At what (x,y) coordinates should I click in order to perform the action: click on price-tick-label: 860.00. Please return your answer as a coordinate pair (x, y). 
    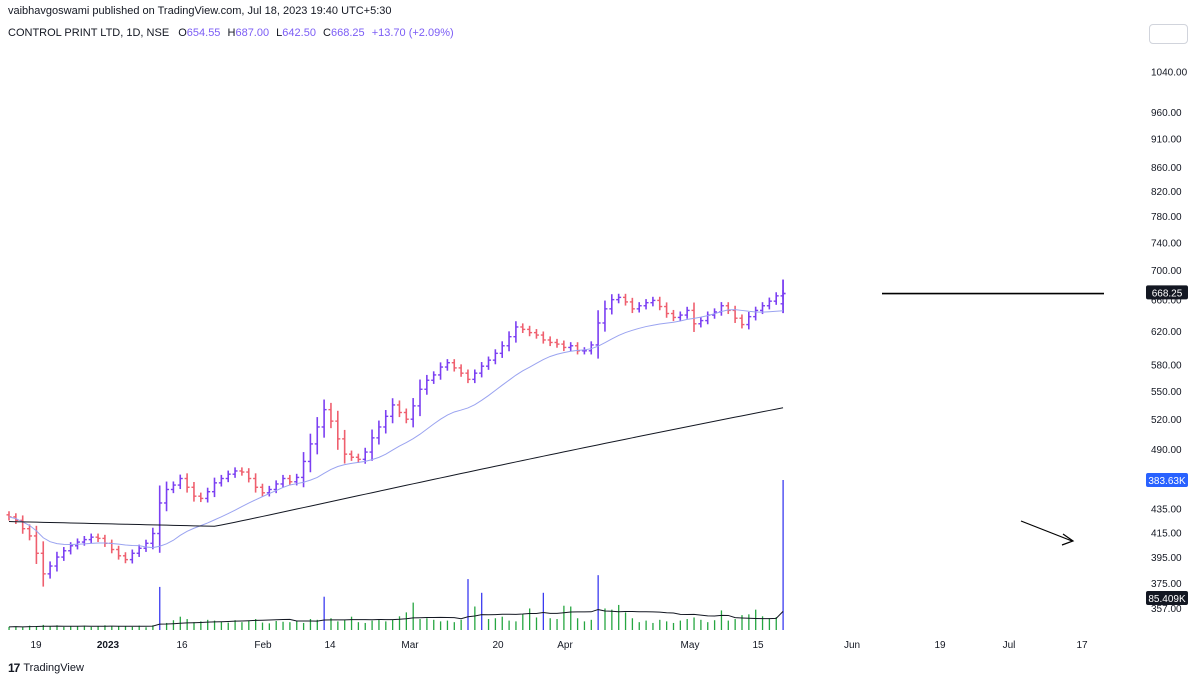
    Looking at the image, I should click on (1166, 168).